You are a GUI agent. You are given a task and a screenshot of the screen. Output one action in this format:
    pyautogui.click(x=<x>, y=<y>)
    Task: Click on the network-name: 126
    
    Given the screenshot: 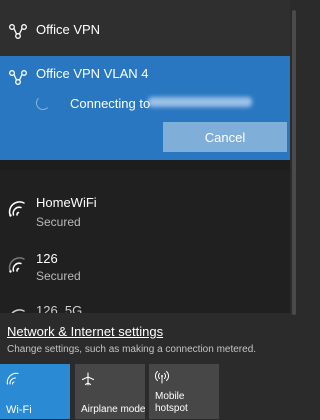 What is the action you would take?
    pyautogui.click(x=47, y=258)
    